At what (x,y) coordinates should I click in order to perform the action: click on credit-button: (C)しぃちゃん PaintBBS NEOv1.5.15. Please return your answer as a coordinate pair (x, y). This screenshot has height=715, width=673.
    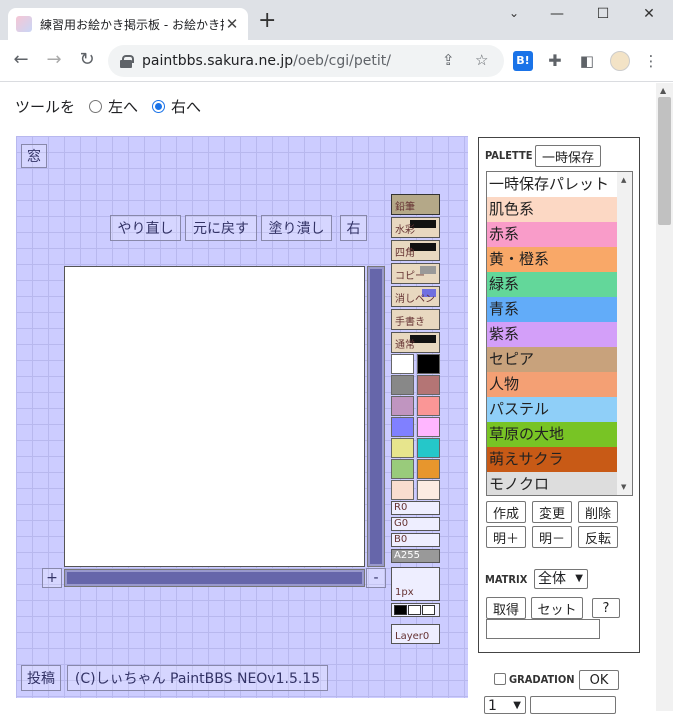
    Looking at the image, I should click on (197, 678).